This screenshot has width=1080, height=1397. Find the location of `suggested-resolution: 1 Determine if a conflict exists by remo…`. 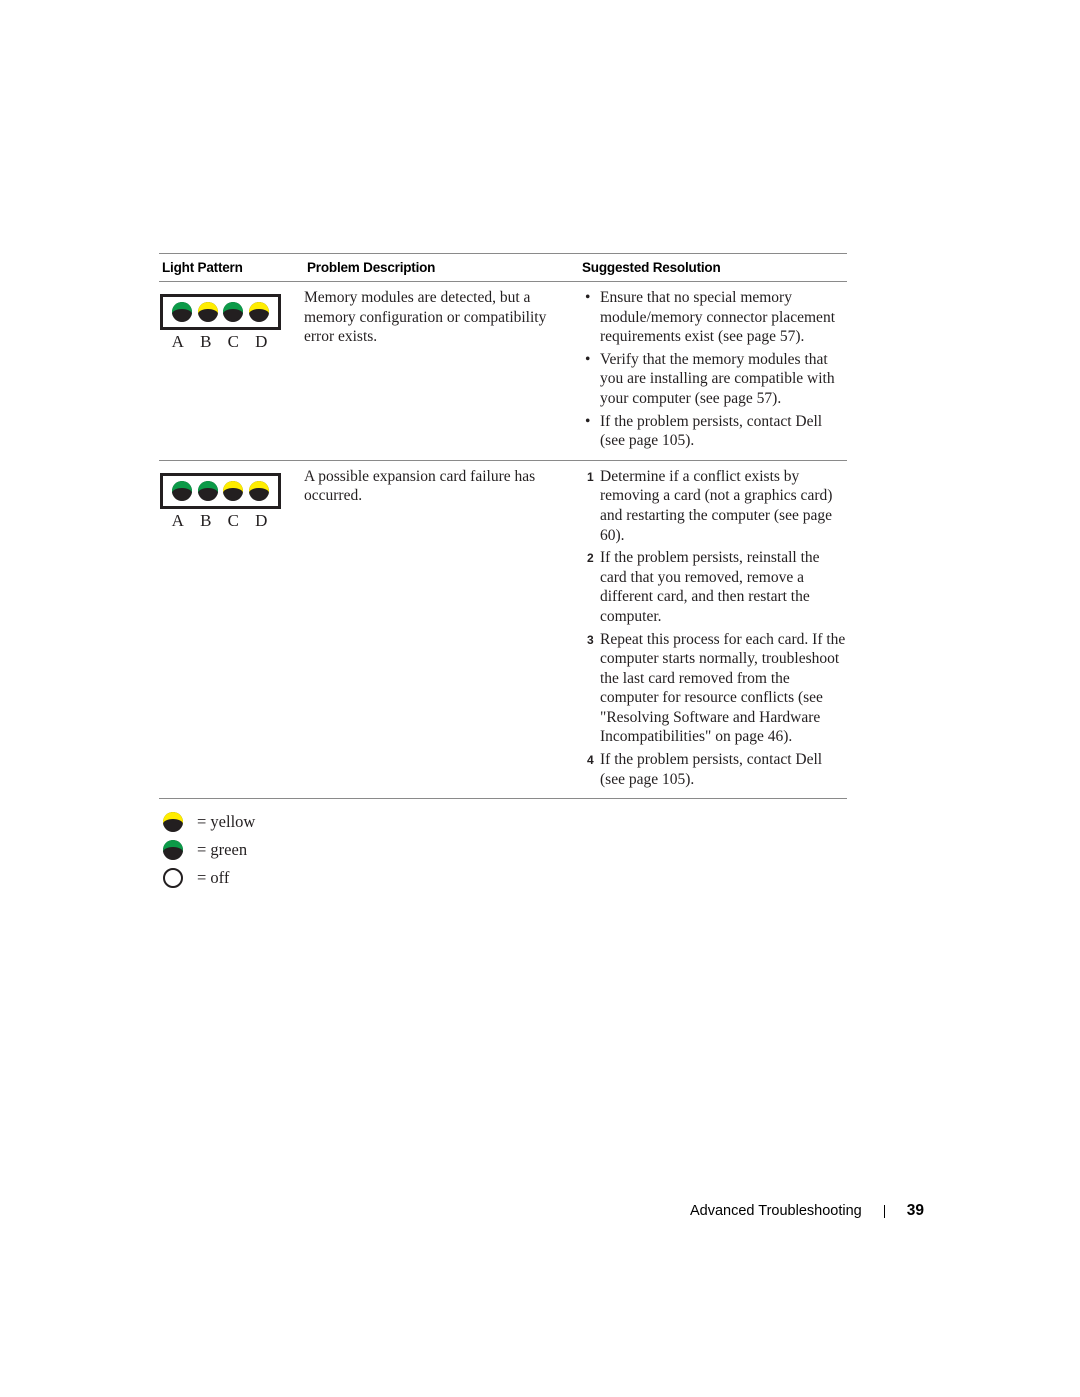

suggested-resolution: 1 Determine if a conflict exists by remo… is located at coordinates (713, 630).